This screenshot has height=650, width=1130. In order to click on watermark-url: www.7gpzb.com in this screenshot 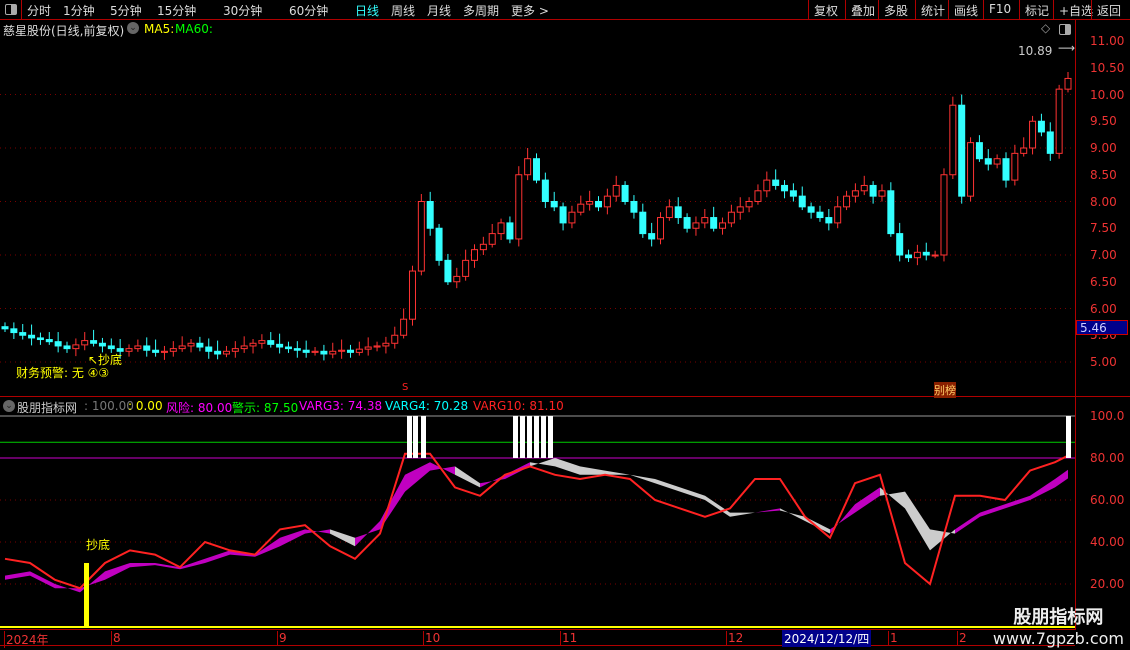, I will do `click(1058, 638)`.